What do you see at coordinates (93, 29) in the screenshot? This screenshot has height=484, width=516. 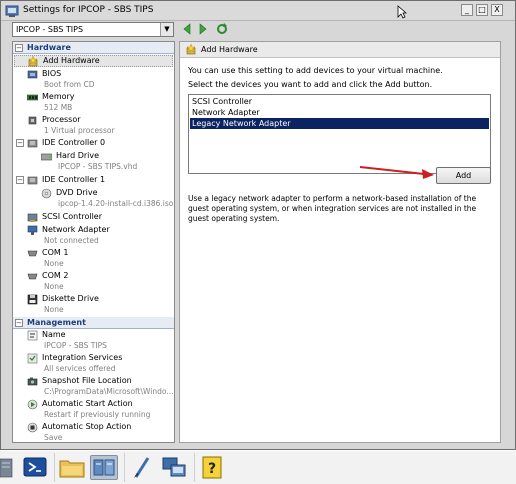 I see `vm-selector: IPCOP - SBS TIPS ▼` at bounding box center [93, 29].